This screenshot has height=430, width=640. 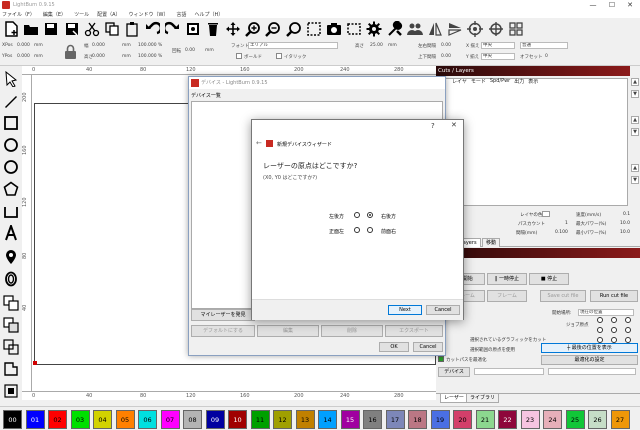 I want to click on menu-edit: 編集（E）, so click(x=54, y=14).